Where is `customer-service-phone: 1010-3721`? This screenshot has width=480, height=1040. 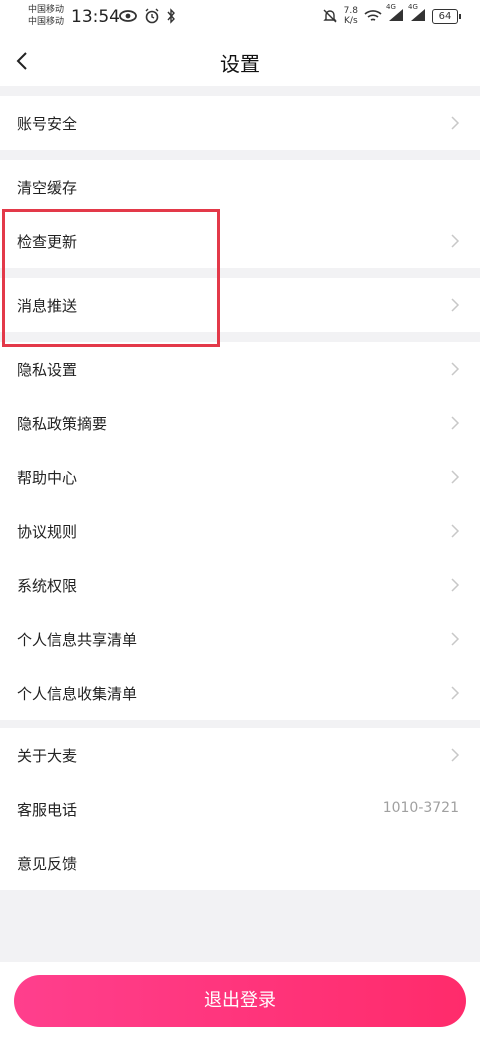
customer-service-phone: 1010-3721 is located at coordinates (420, 808).